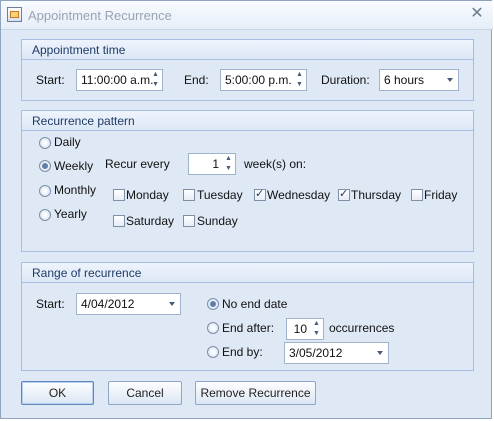  What do you see at coordinates (477, 14) in the screenshot?
I see `close-icon: ✕` at bounding box center [477, 14].